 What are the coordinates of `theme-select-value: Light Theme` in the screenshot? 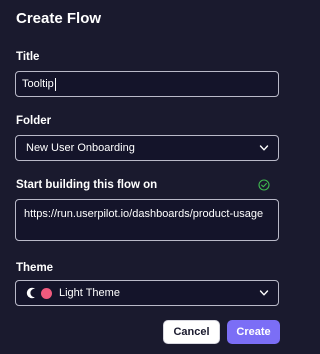 It's located at (89, 293).